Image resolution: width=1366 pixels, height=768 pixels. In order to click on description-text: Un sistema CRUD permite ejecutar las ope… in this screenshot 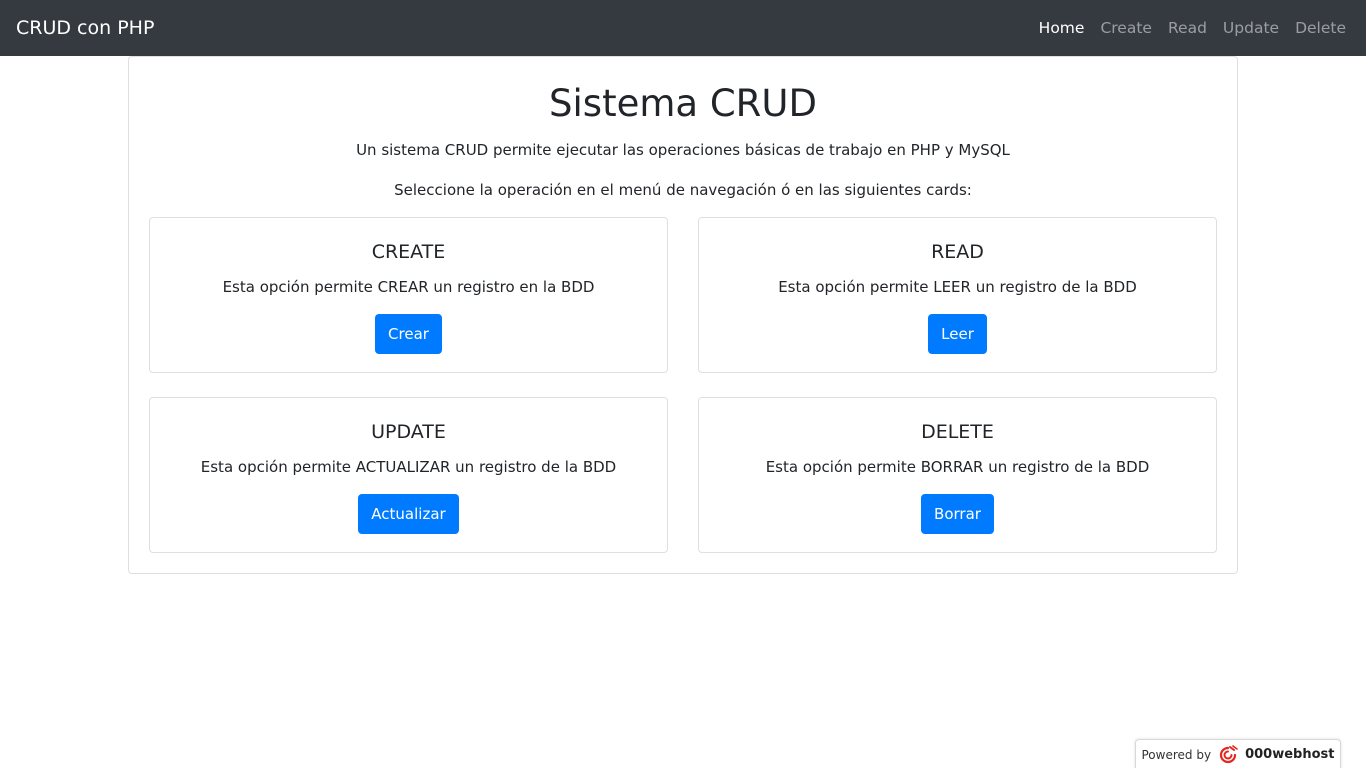, I will do `click(683, 150)`.